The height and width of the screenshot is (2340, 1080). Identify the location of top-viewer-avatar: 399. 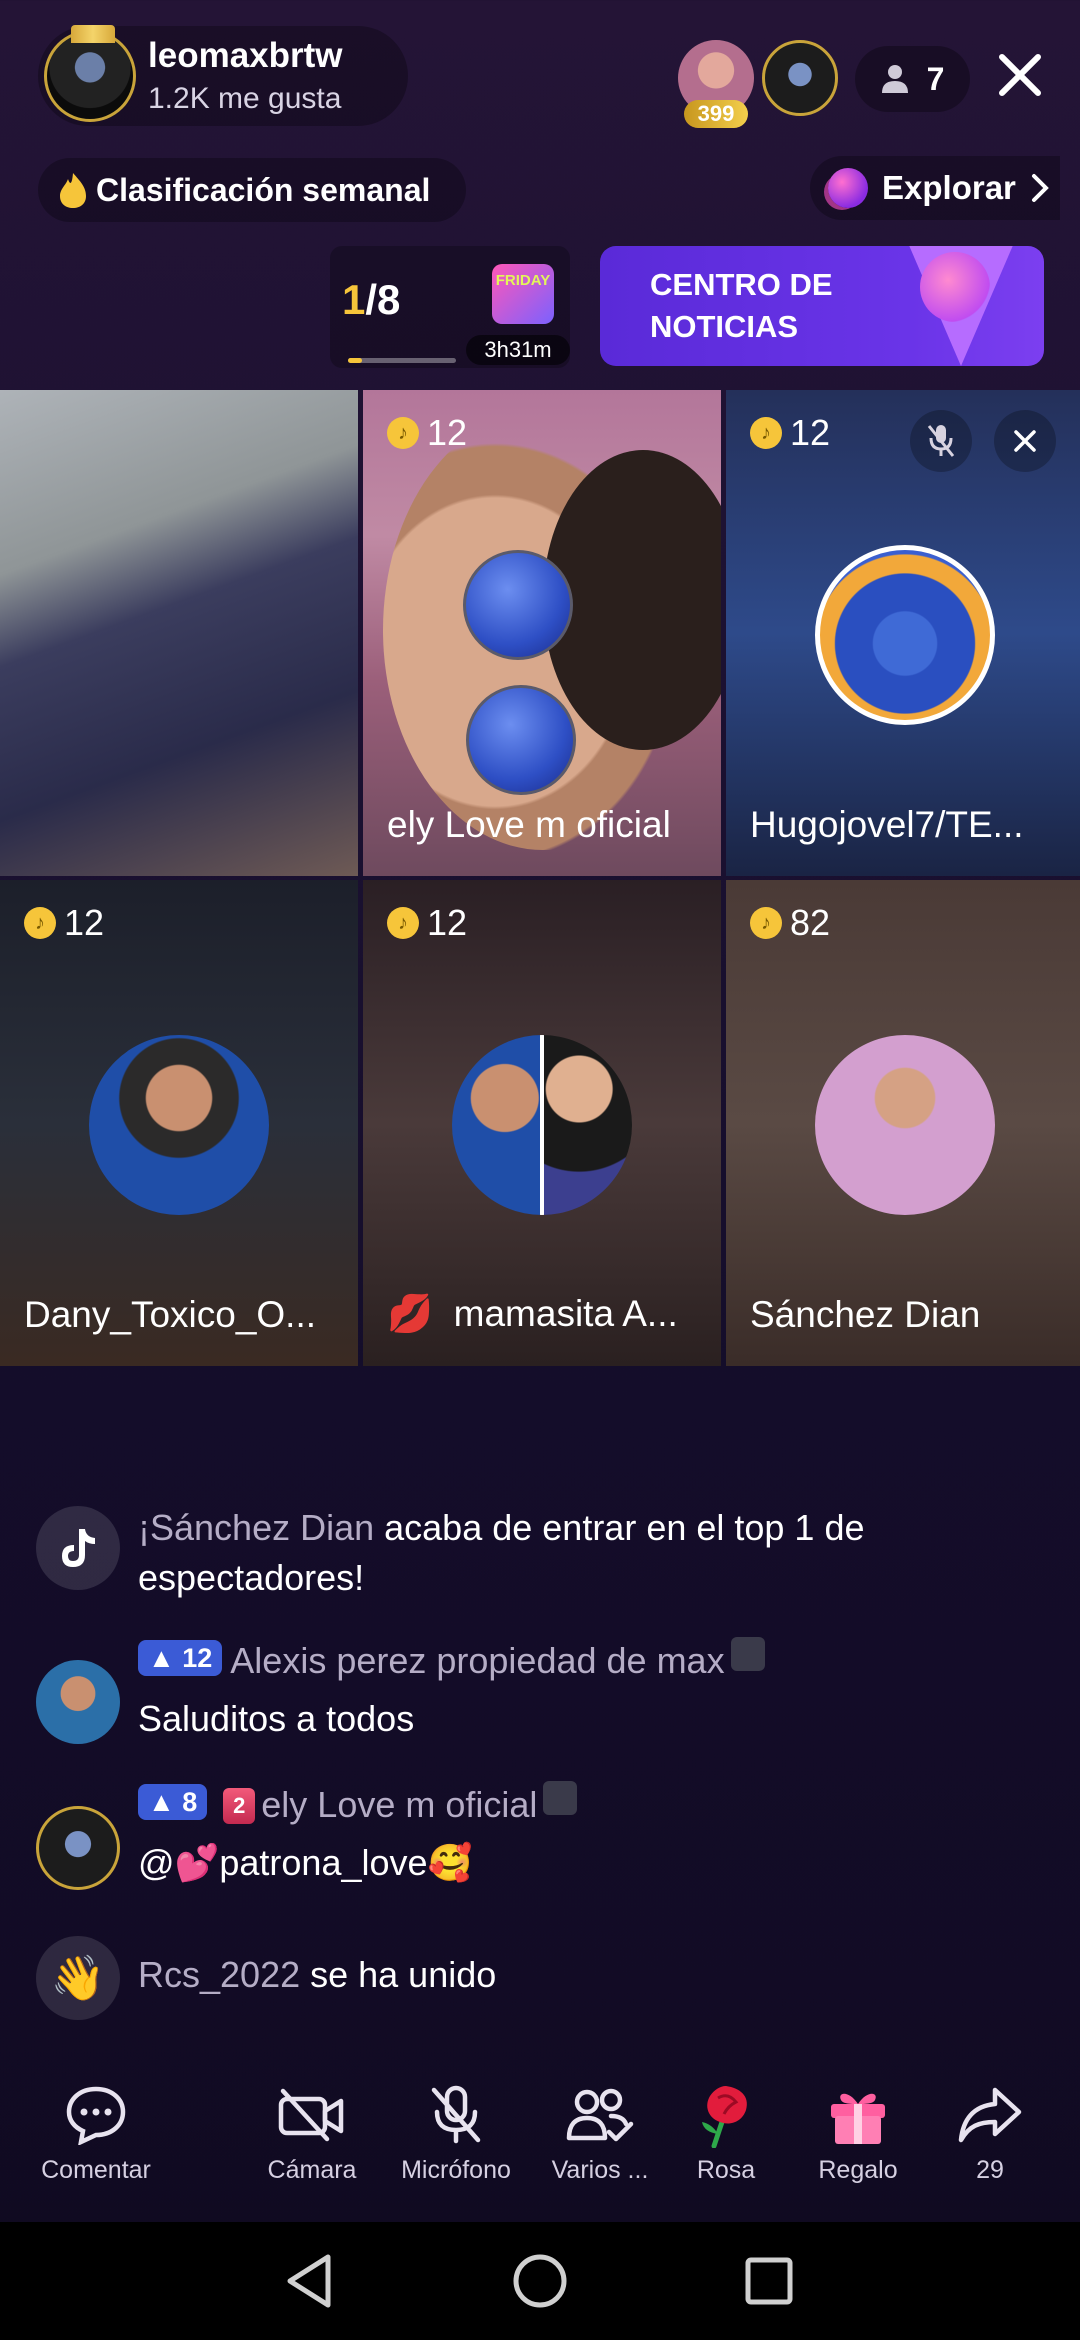
(716, 84).